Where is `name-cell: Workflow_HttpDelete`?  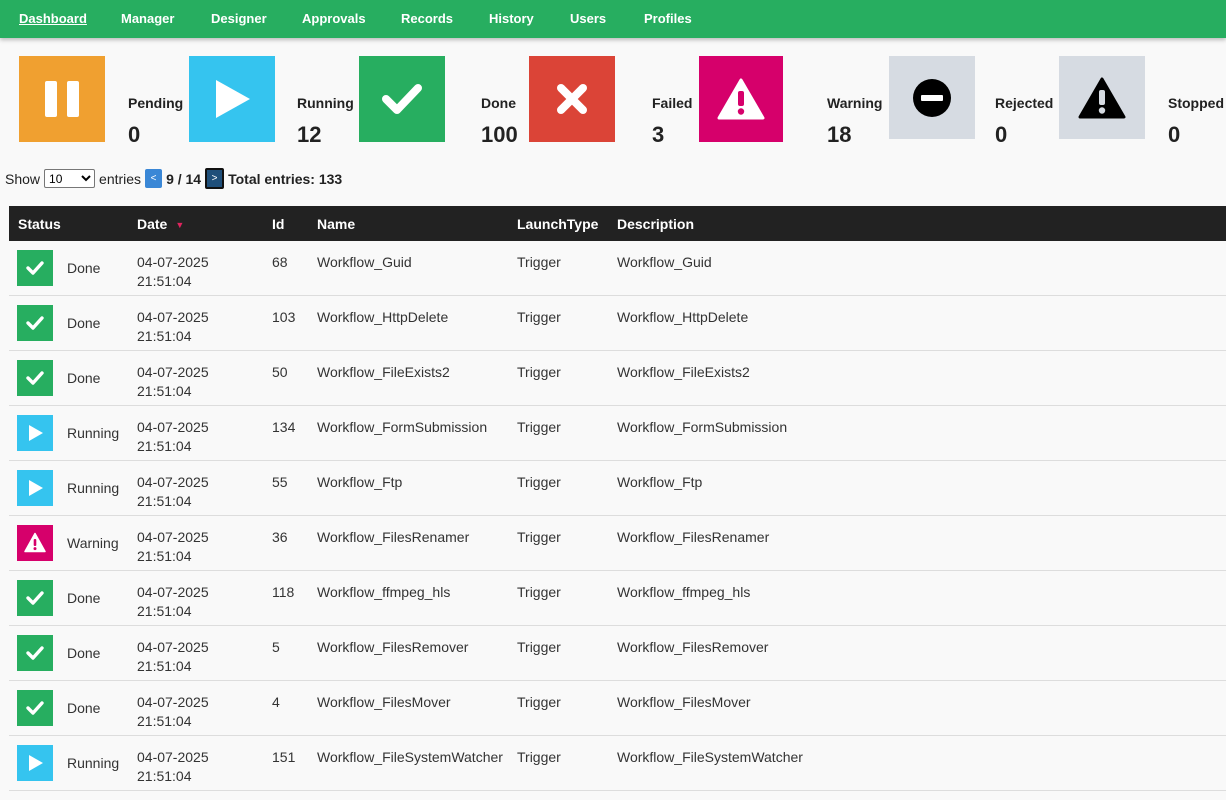 name-cell: Workflow_HttpDelete is located at coordinates (417, 323).